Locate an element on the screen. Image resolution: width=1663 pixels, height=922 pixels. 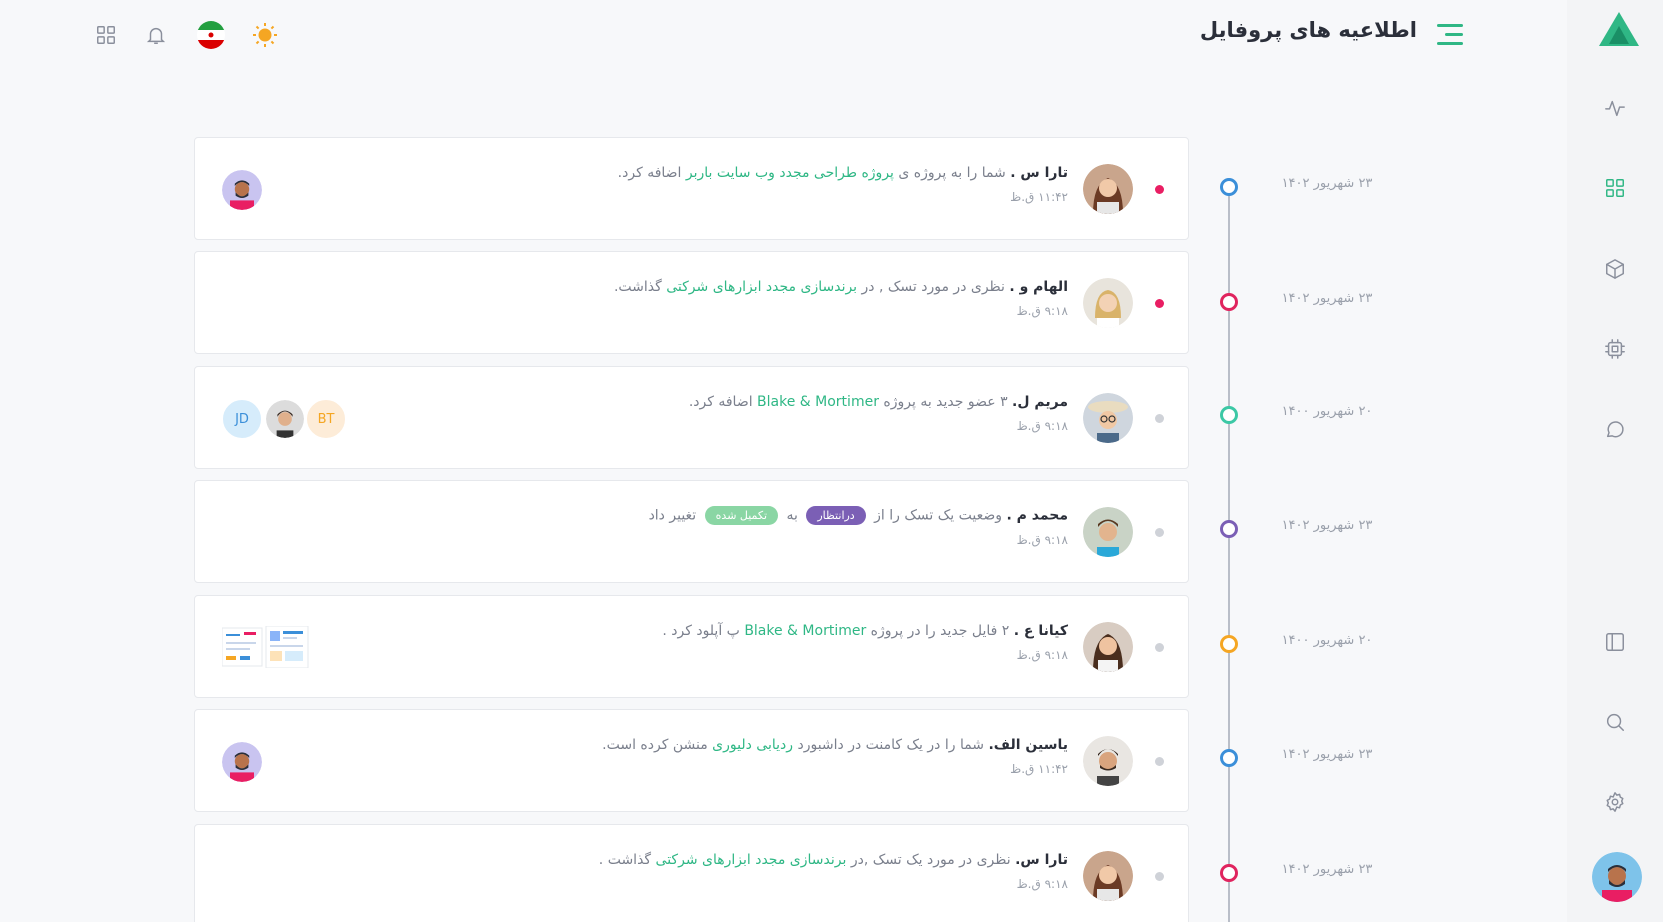
sidebar-item-dashboard is located at coordinates (1615, 188).